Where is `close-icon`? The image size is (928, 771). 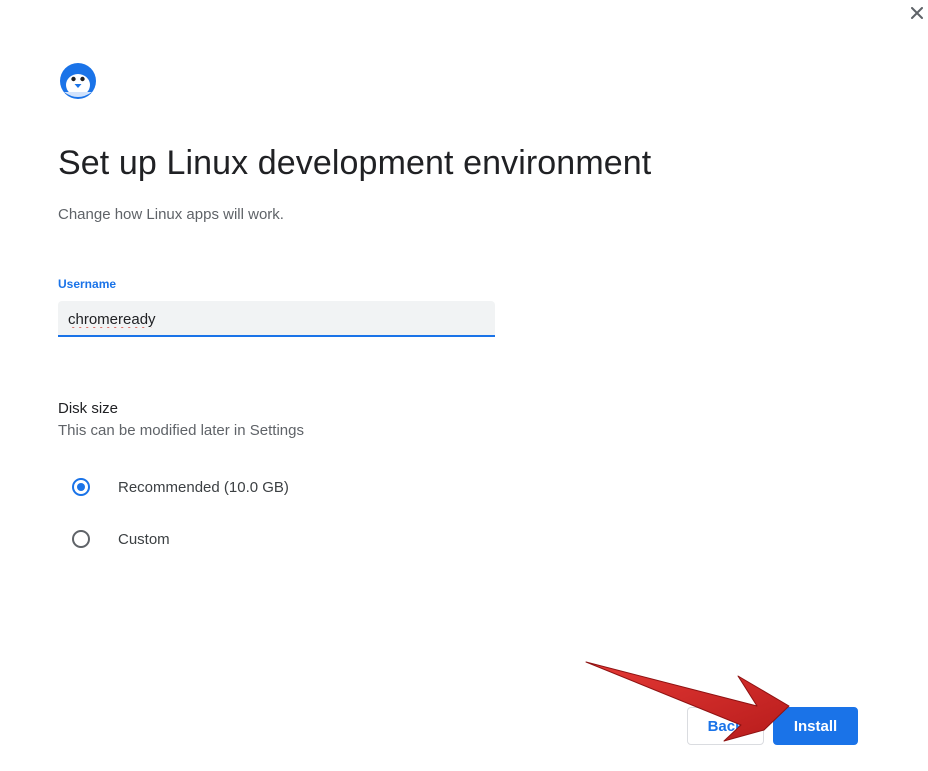
close-icon is located at coordinates (917, 13).